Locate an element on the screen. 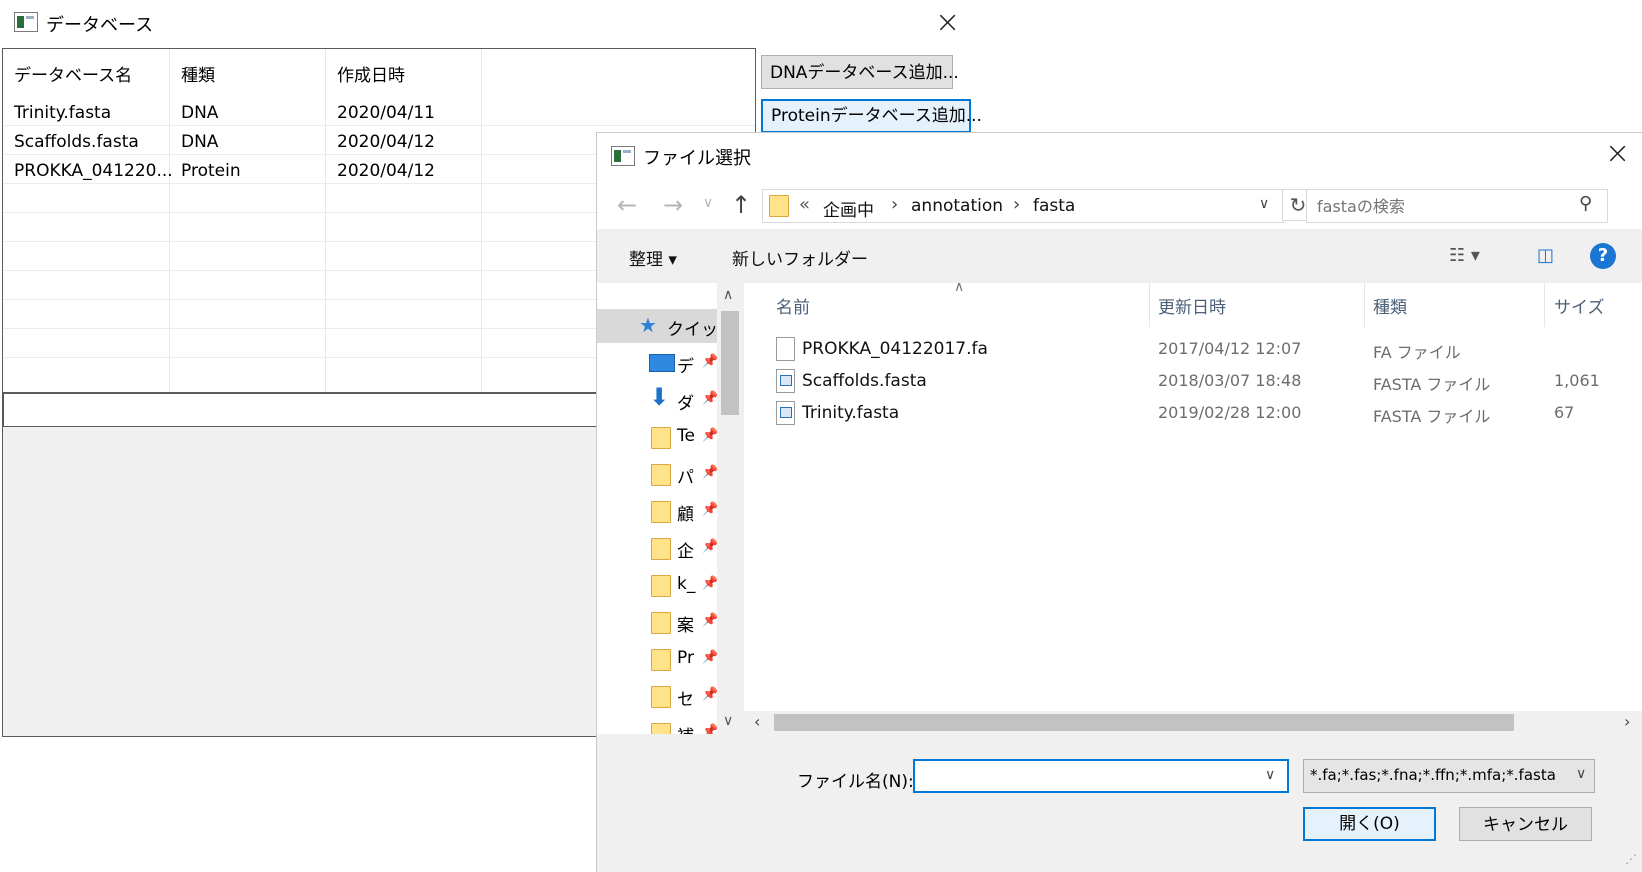 The image size is (1642, 872). search-box: ⚲ is located at coordinates (1457, 206).